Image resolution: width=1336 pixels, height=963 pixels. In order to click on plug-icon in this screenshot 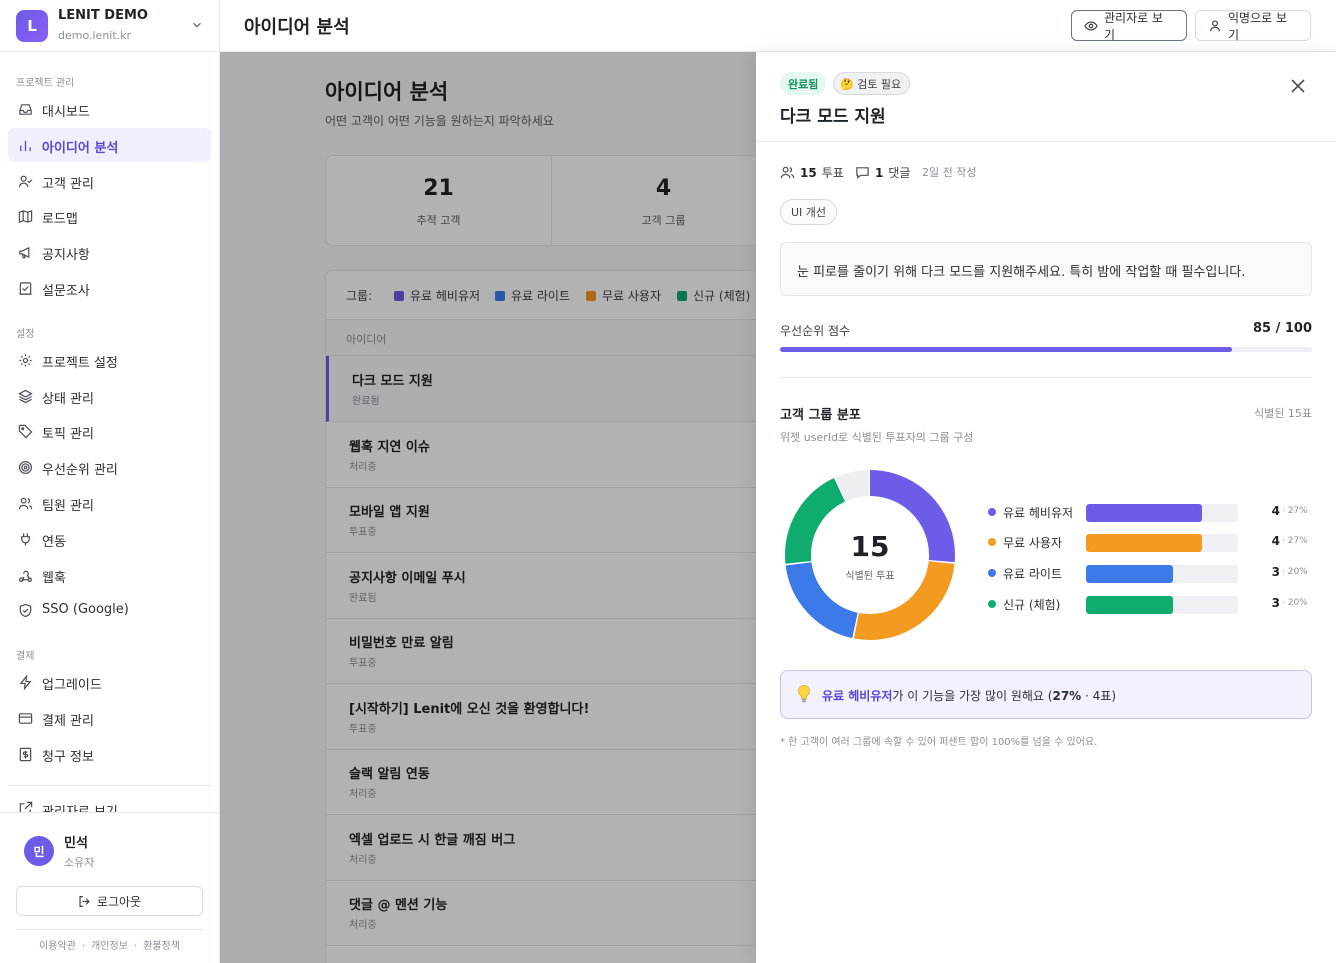, I will do `click(25, 539)`.